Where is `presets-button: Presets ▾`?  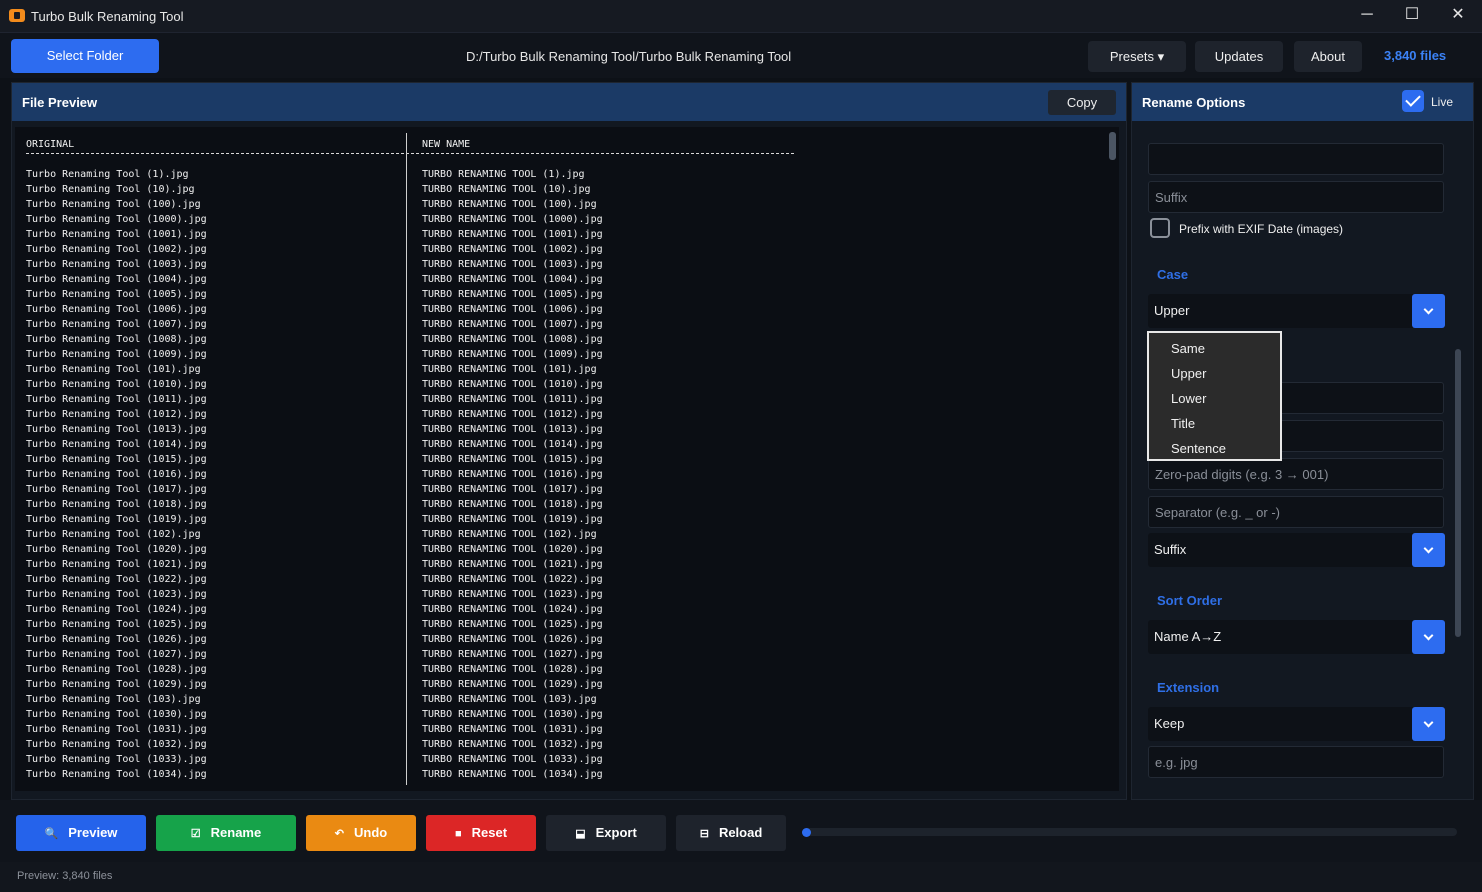 presets-button: Presets ▾ is located at coordinates (1137, 56).